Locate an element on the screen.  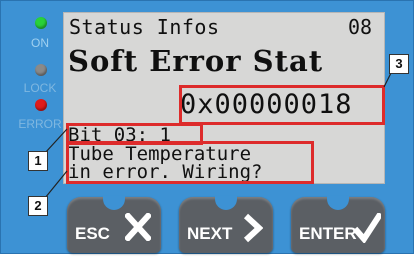
callout-3: 3 is located at coordinates (399, 64).